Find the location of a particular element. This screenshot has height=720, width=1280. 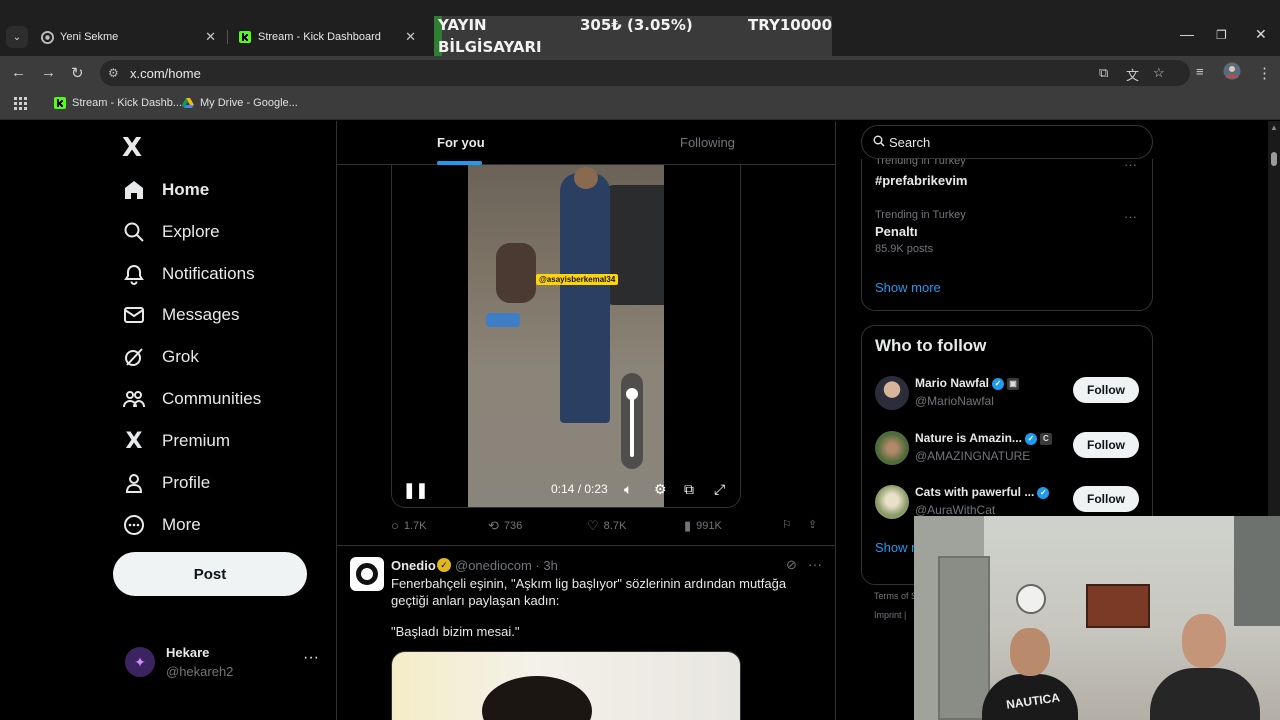

bookmark-star-icon: ☆ is located at coordinates (1159, 73).